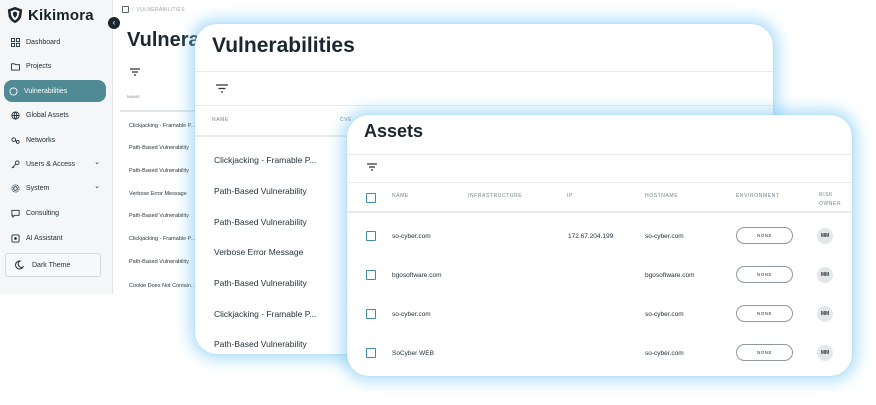  I want to click on column-header-infrastructure: INFRASTRUCTURE, so click(495, 196).